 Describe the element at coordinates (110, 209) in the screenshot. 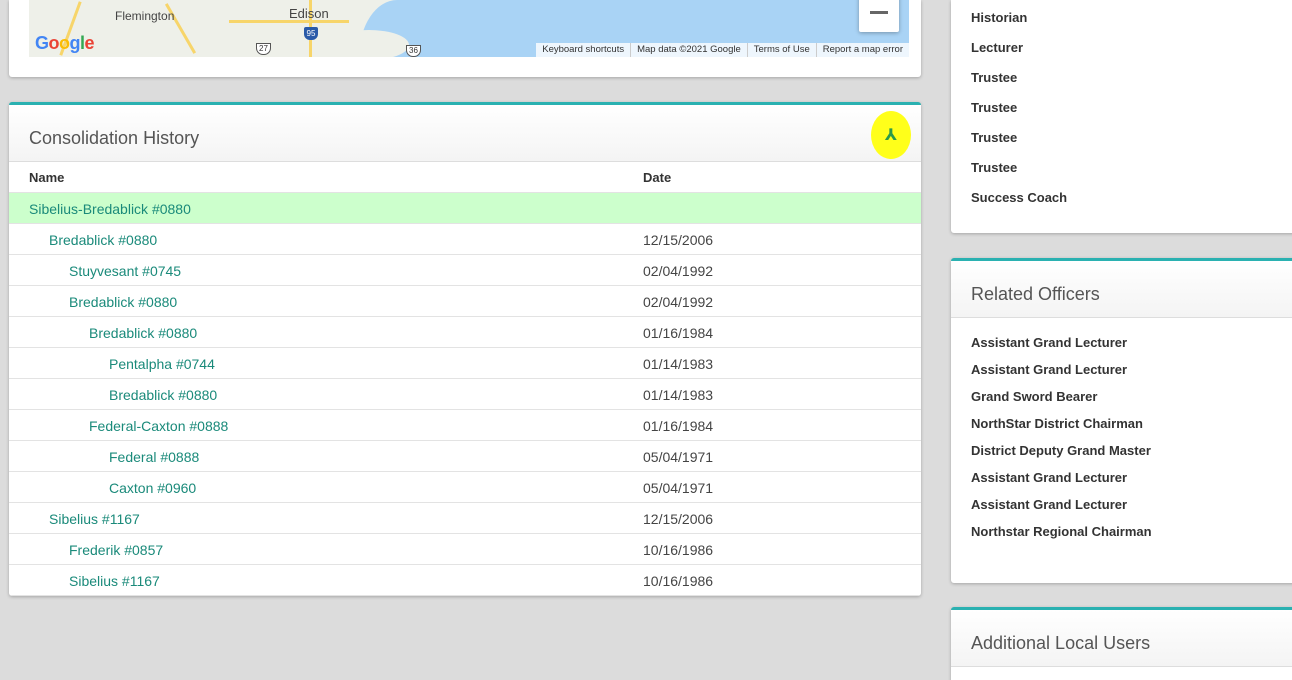

I see `lodge-link: Sibelius-Bredablick #0880` at that location.